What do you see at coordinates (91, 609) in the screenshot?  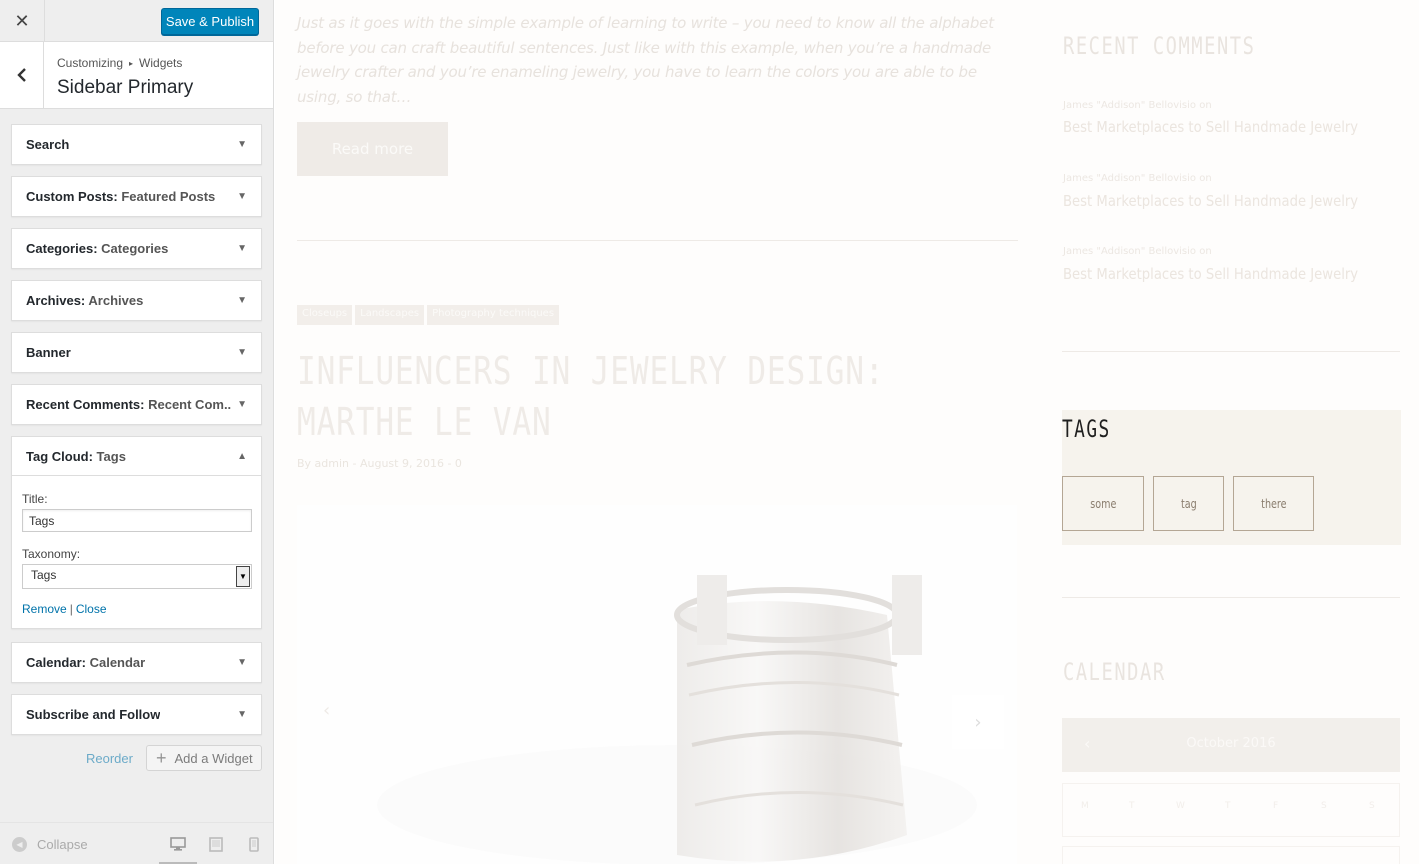 I see `close-link: Close` at bounding box center [91, 609].